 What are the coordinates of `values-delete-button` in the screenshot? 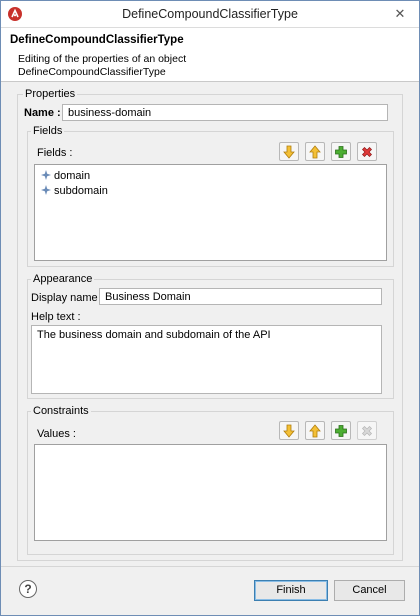 It's located at (367, 430).